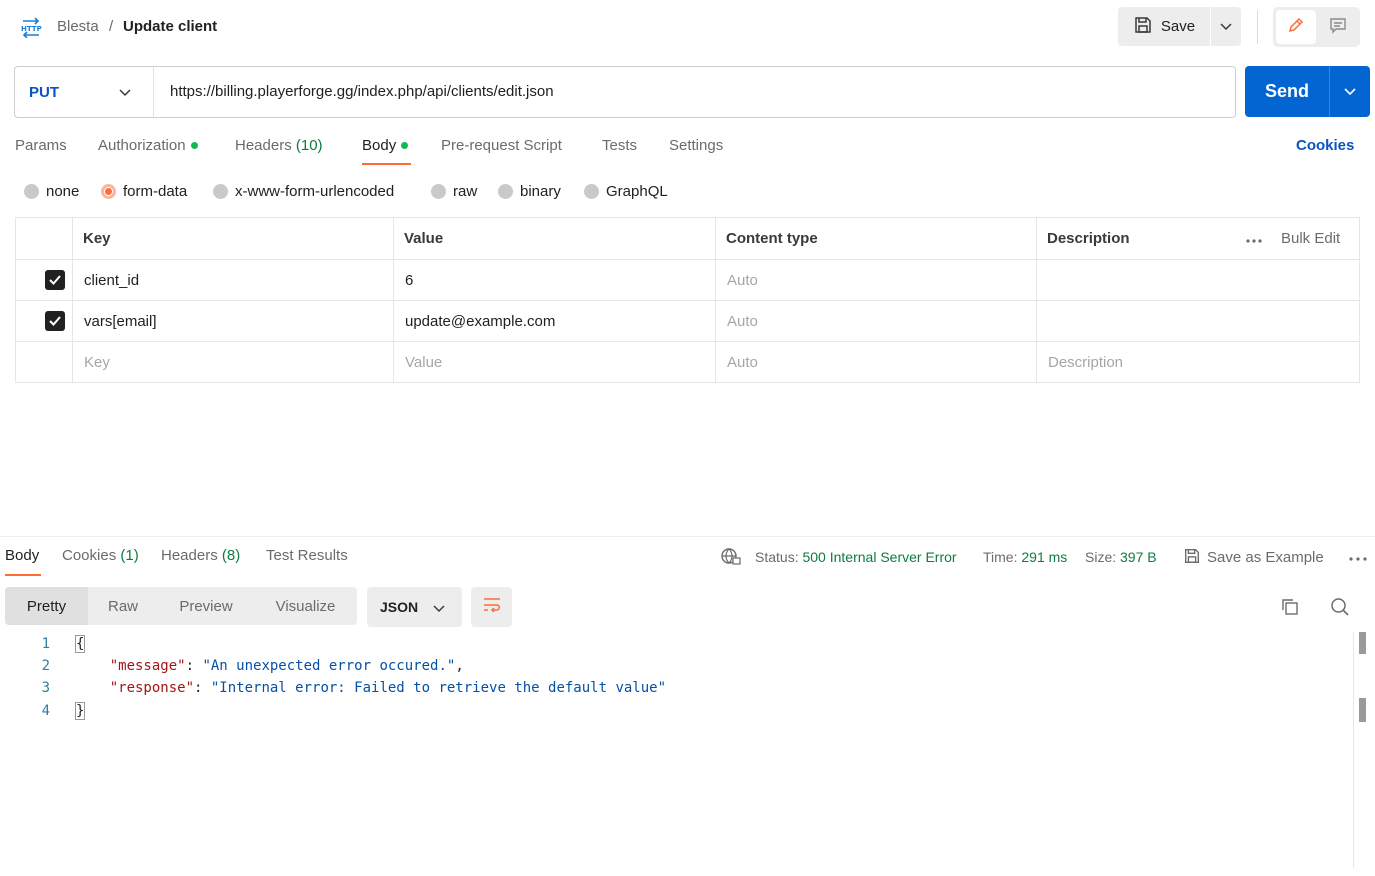 The height and width of the screenshot is (876, 1375). Describe the element at coordinates (696, 145) in the screenshot. I see `tab-settings: Settings` at that location.